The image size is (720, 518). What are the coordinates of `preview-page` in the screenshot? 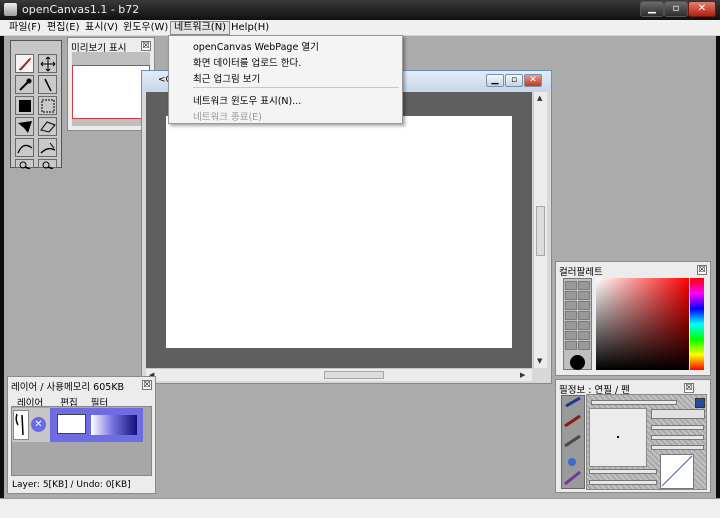 It's located at (111, 92).